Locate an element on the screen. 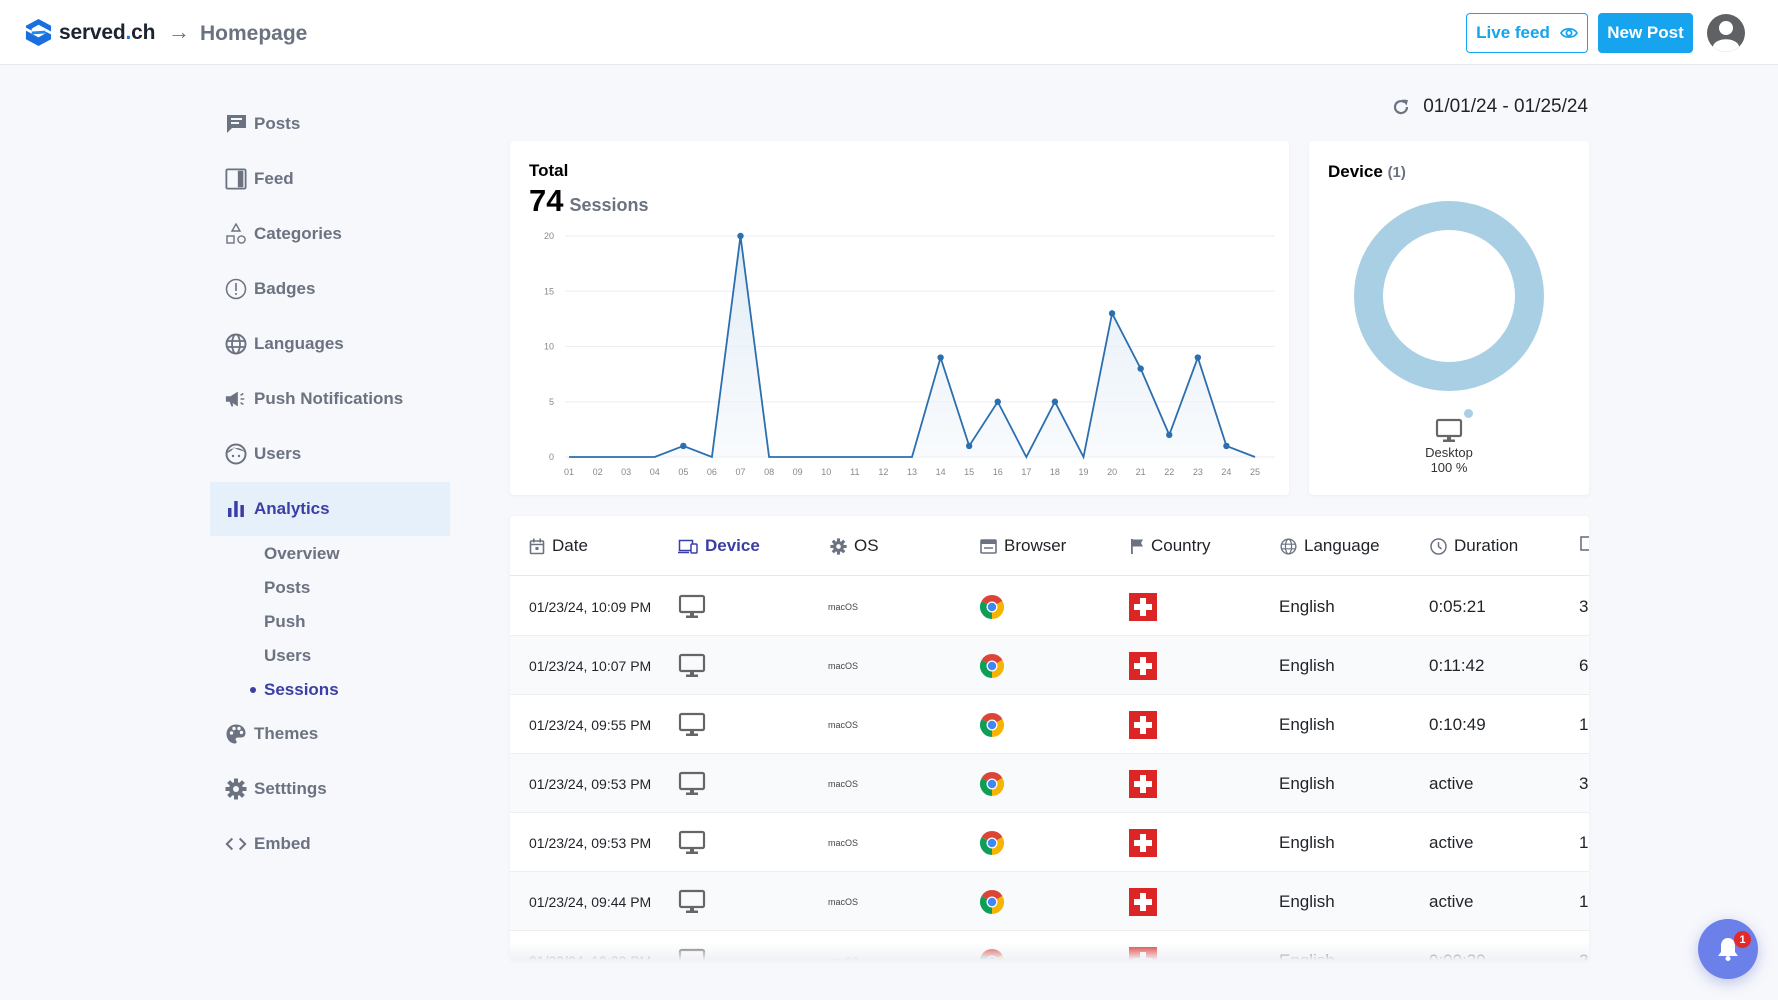 This screenshot has width=1778, height=1000. x-tick-label: 12 is located at coordinates (883, 472).